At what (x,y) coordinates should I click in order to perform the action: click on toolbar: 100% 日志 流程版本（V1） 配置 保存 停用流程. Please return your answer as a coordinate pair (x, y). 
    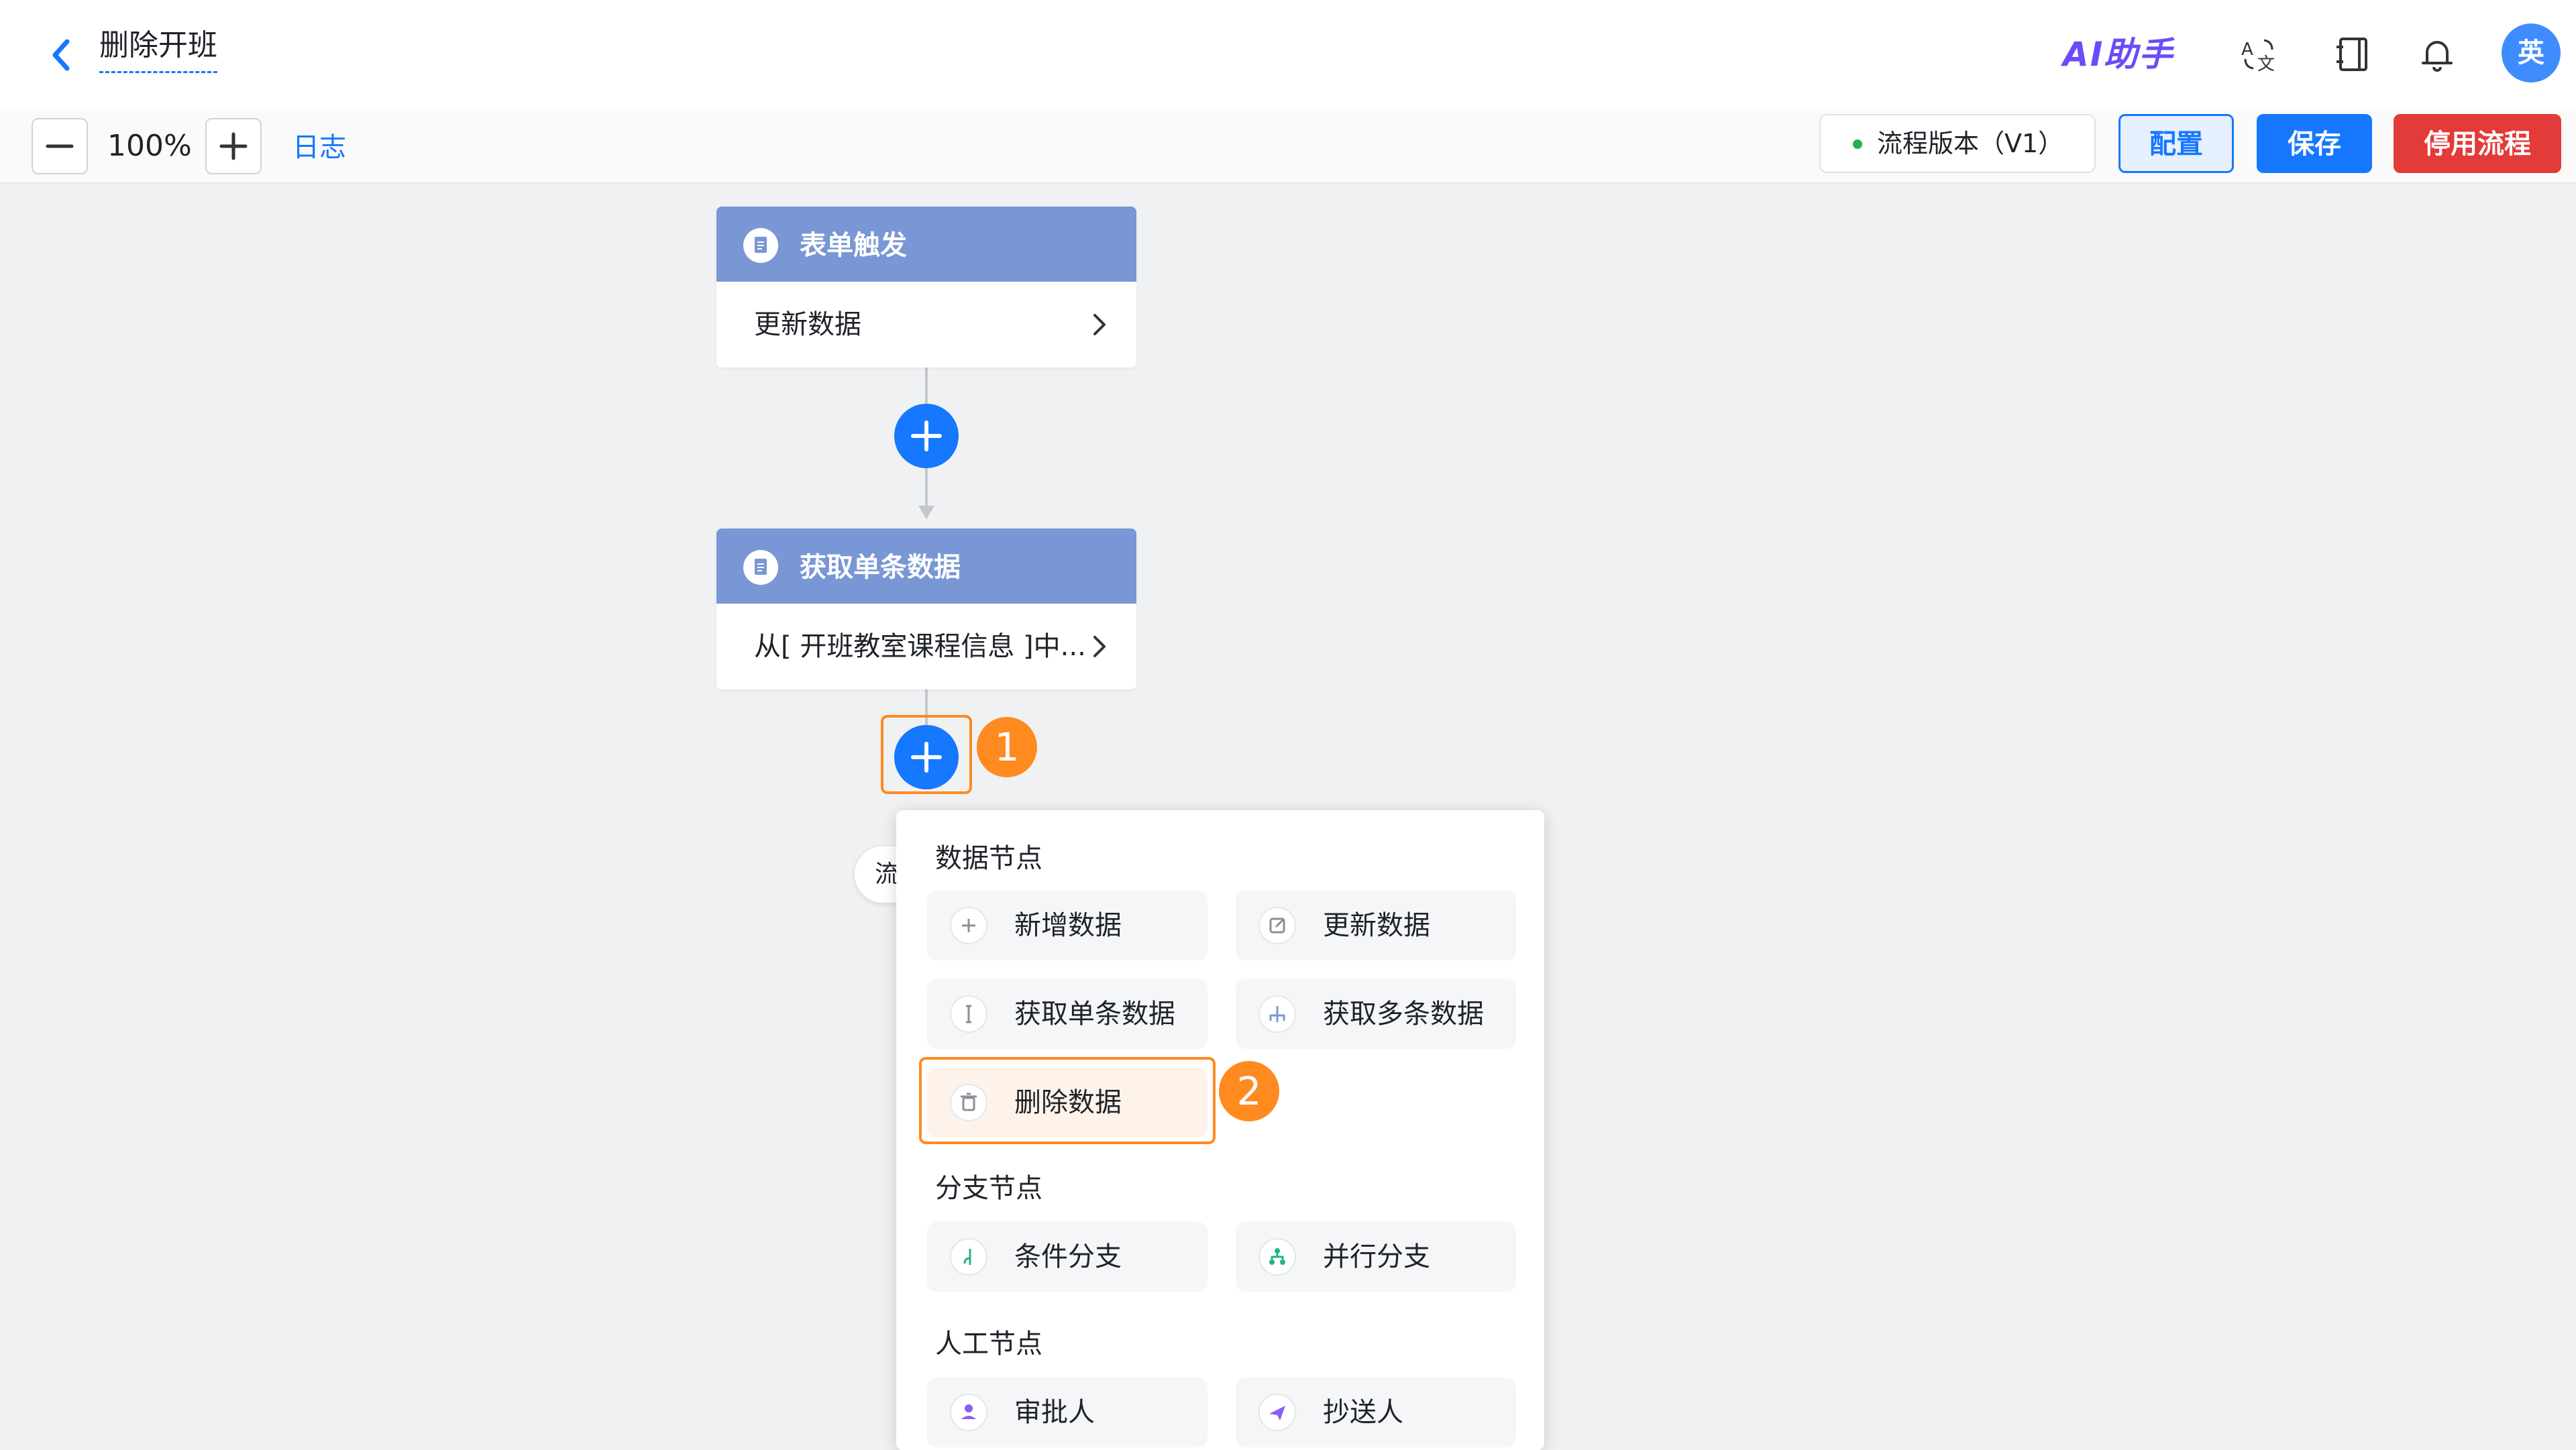
    Looking at the image, I should click on (1288, 146).